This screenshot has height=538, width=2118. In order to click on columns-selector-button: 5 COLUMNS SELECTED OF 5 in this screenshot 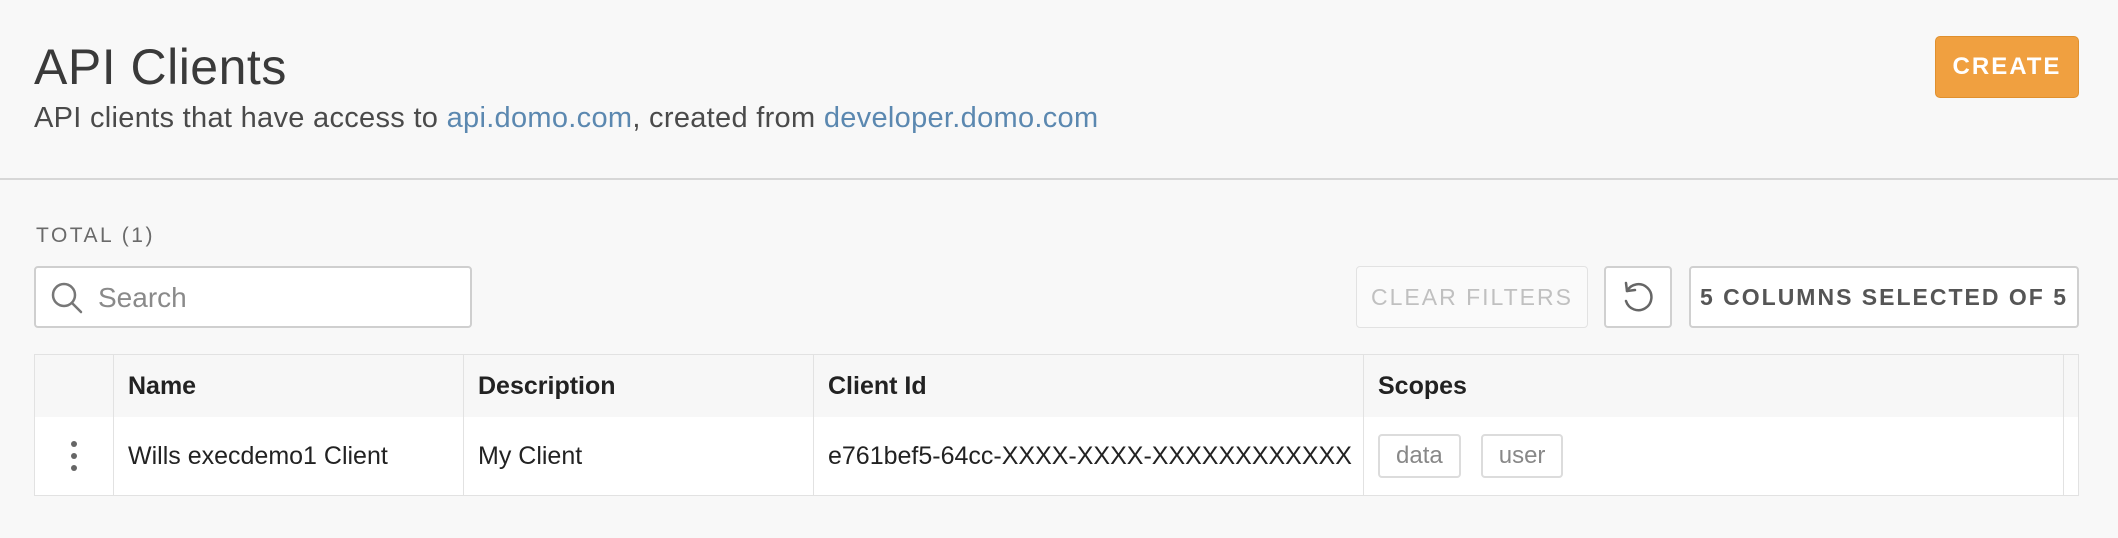, I will do `click(1884, 297)`.